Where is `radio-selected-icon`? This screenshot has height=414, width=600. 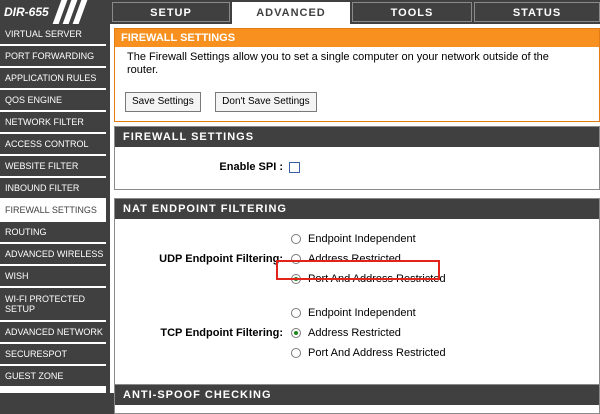 radio-selected-icon is located at coordinates (296, 333).